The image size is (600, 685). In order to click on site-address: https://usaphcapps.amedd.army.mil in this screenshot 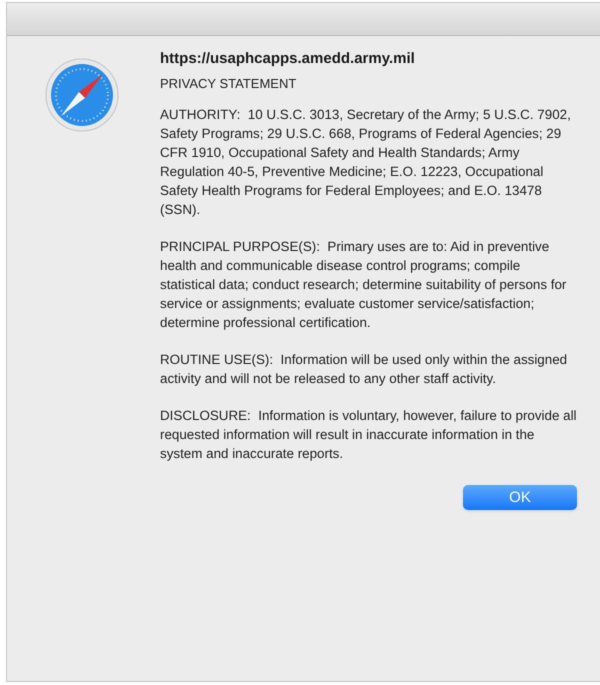, I will do `click(288, 59)`.